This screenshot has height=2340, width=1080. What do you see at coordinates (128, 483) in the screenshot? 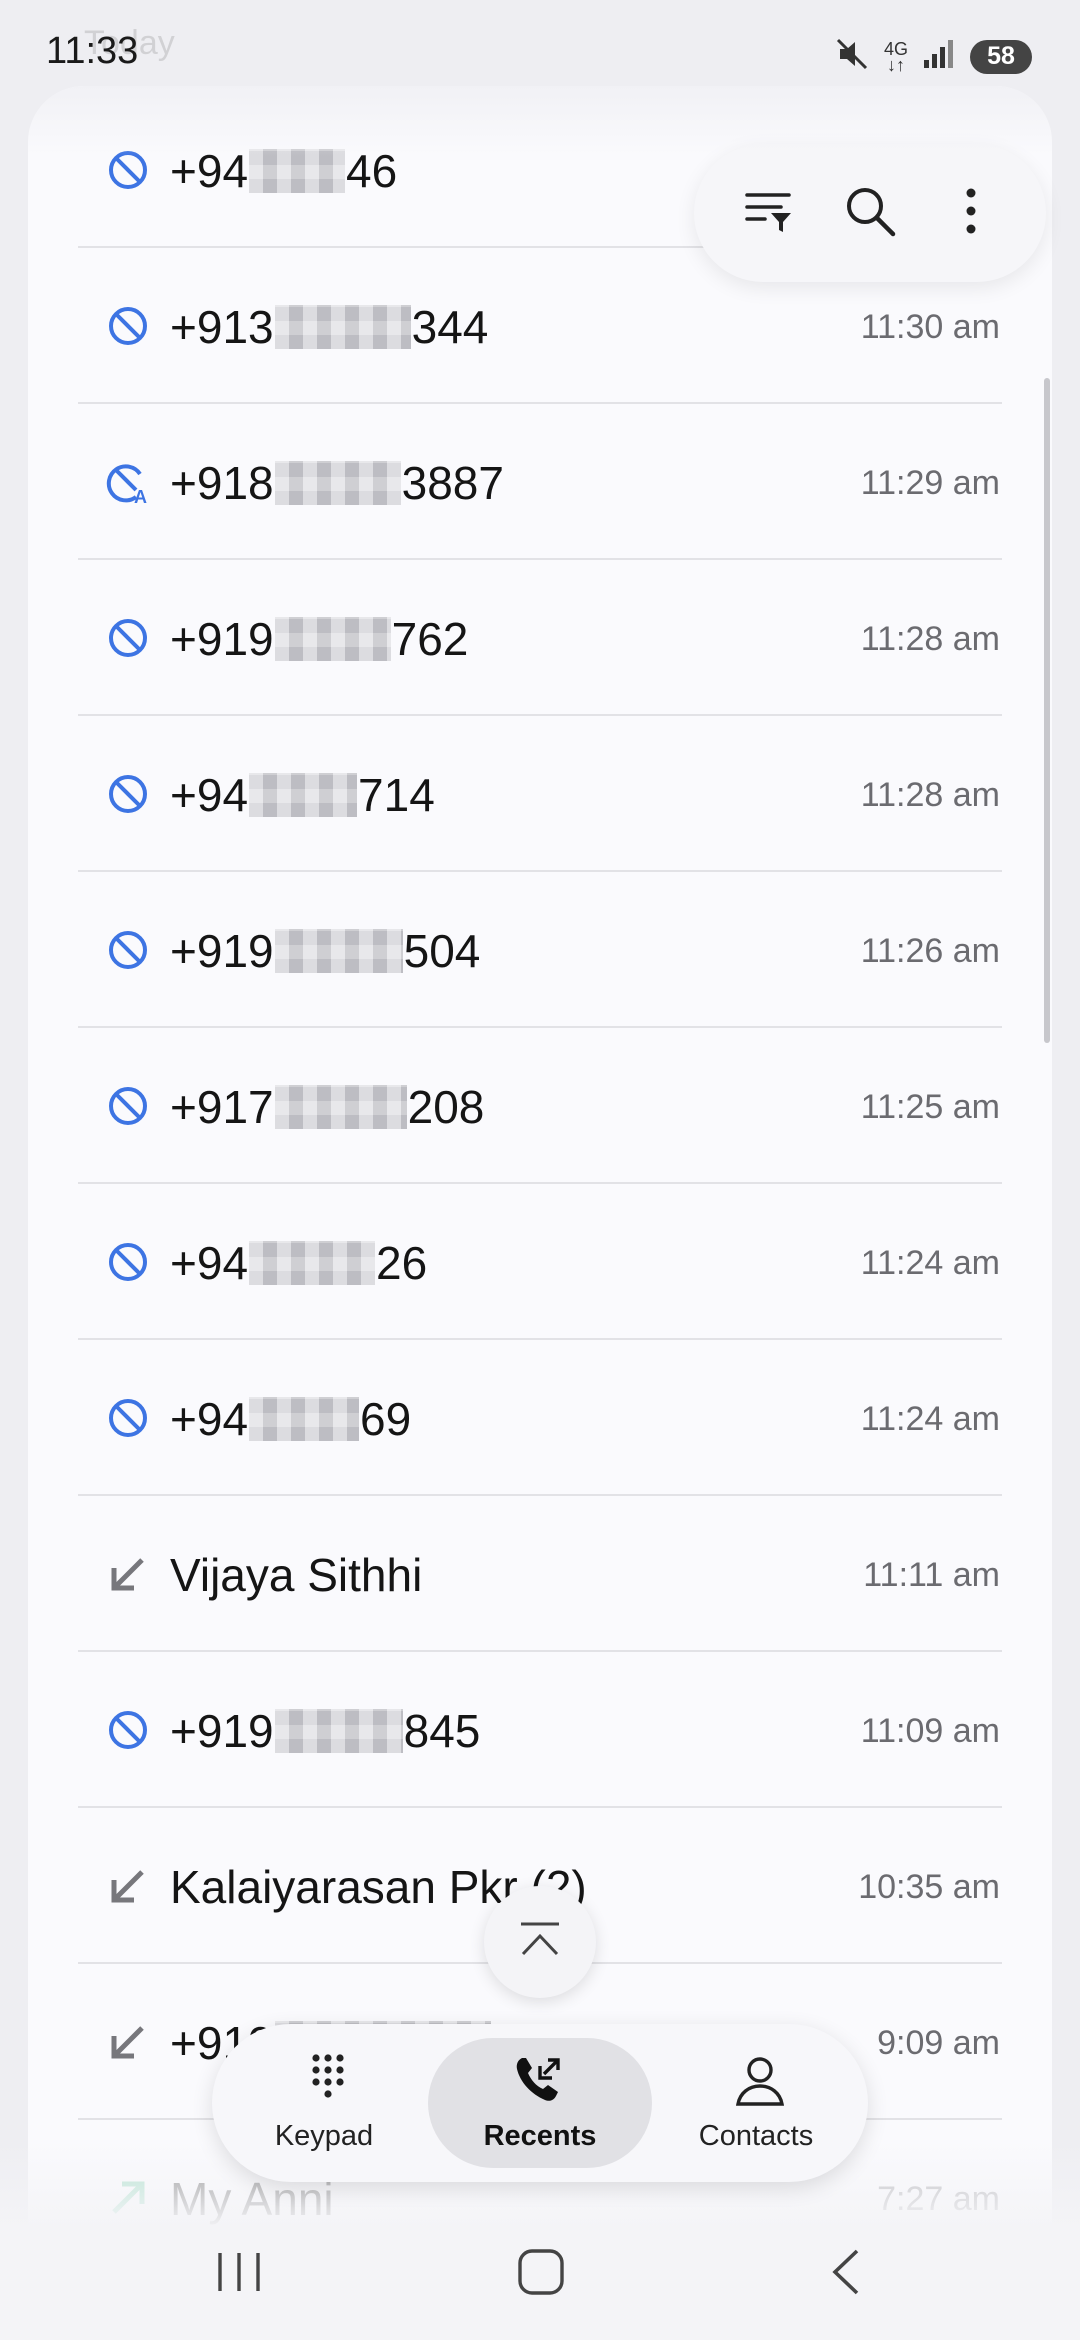
I see `blocked-call-icon: A` at bounding box center [128, 483].